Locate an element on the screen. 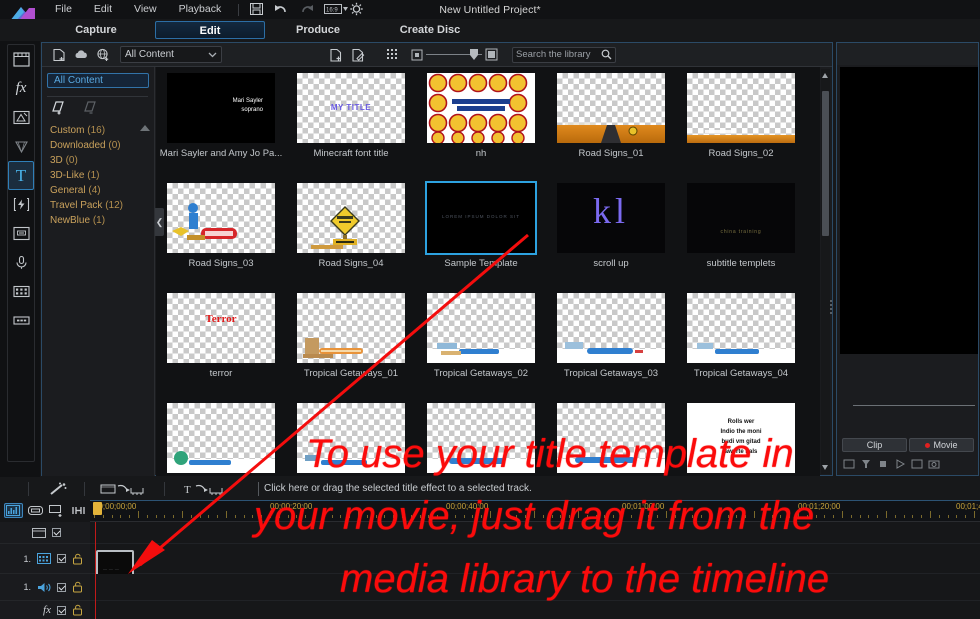 This screenshot has height=619, width=980. add-folder-icon is located at coordinates (59, 107).